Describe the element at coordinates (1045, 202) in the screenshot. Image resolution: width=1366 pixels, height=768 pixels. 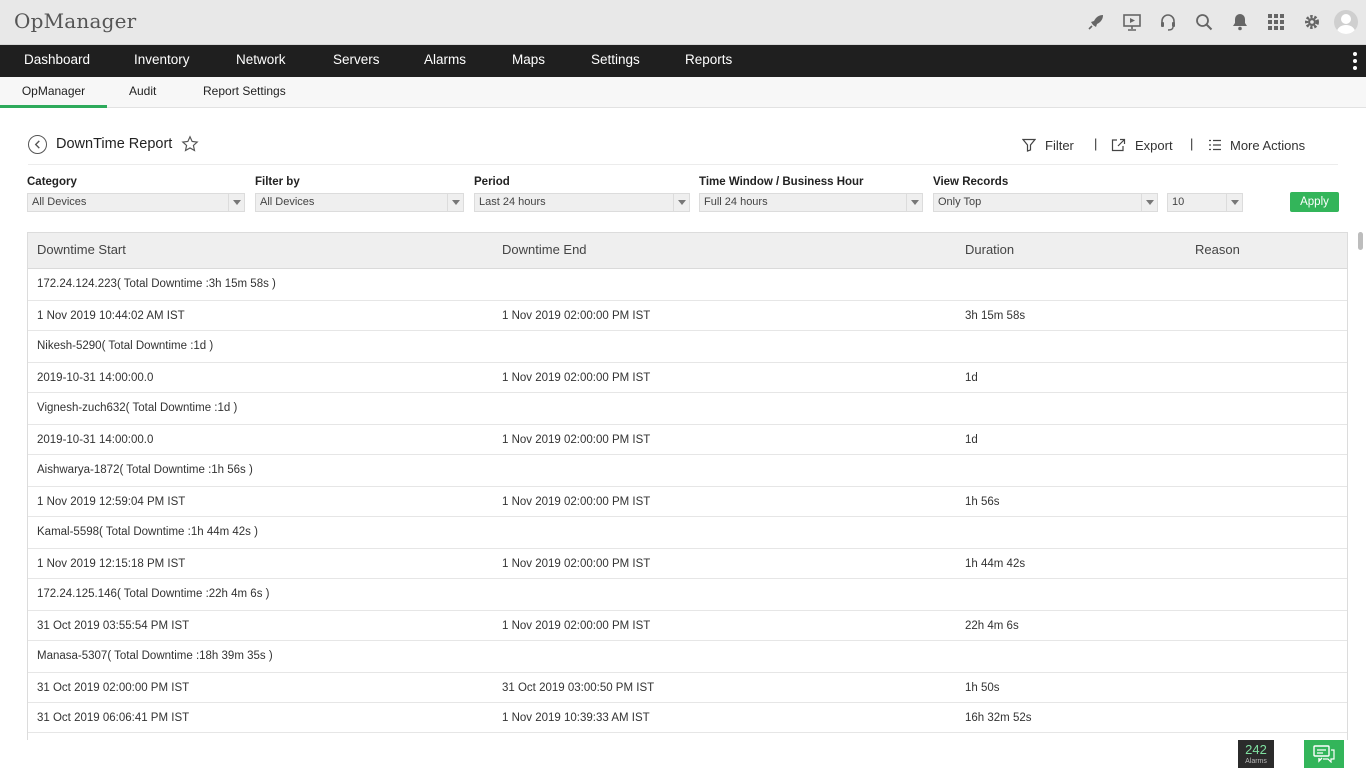
I see `view-records-select: Only Top` at that location.